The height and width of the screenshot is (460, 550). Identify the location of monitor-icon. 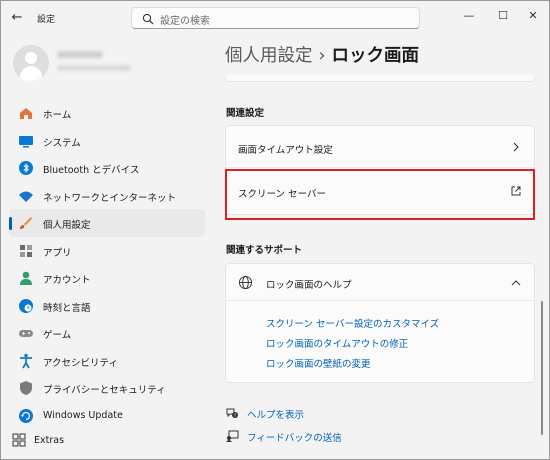
(26, 141).